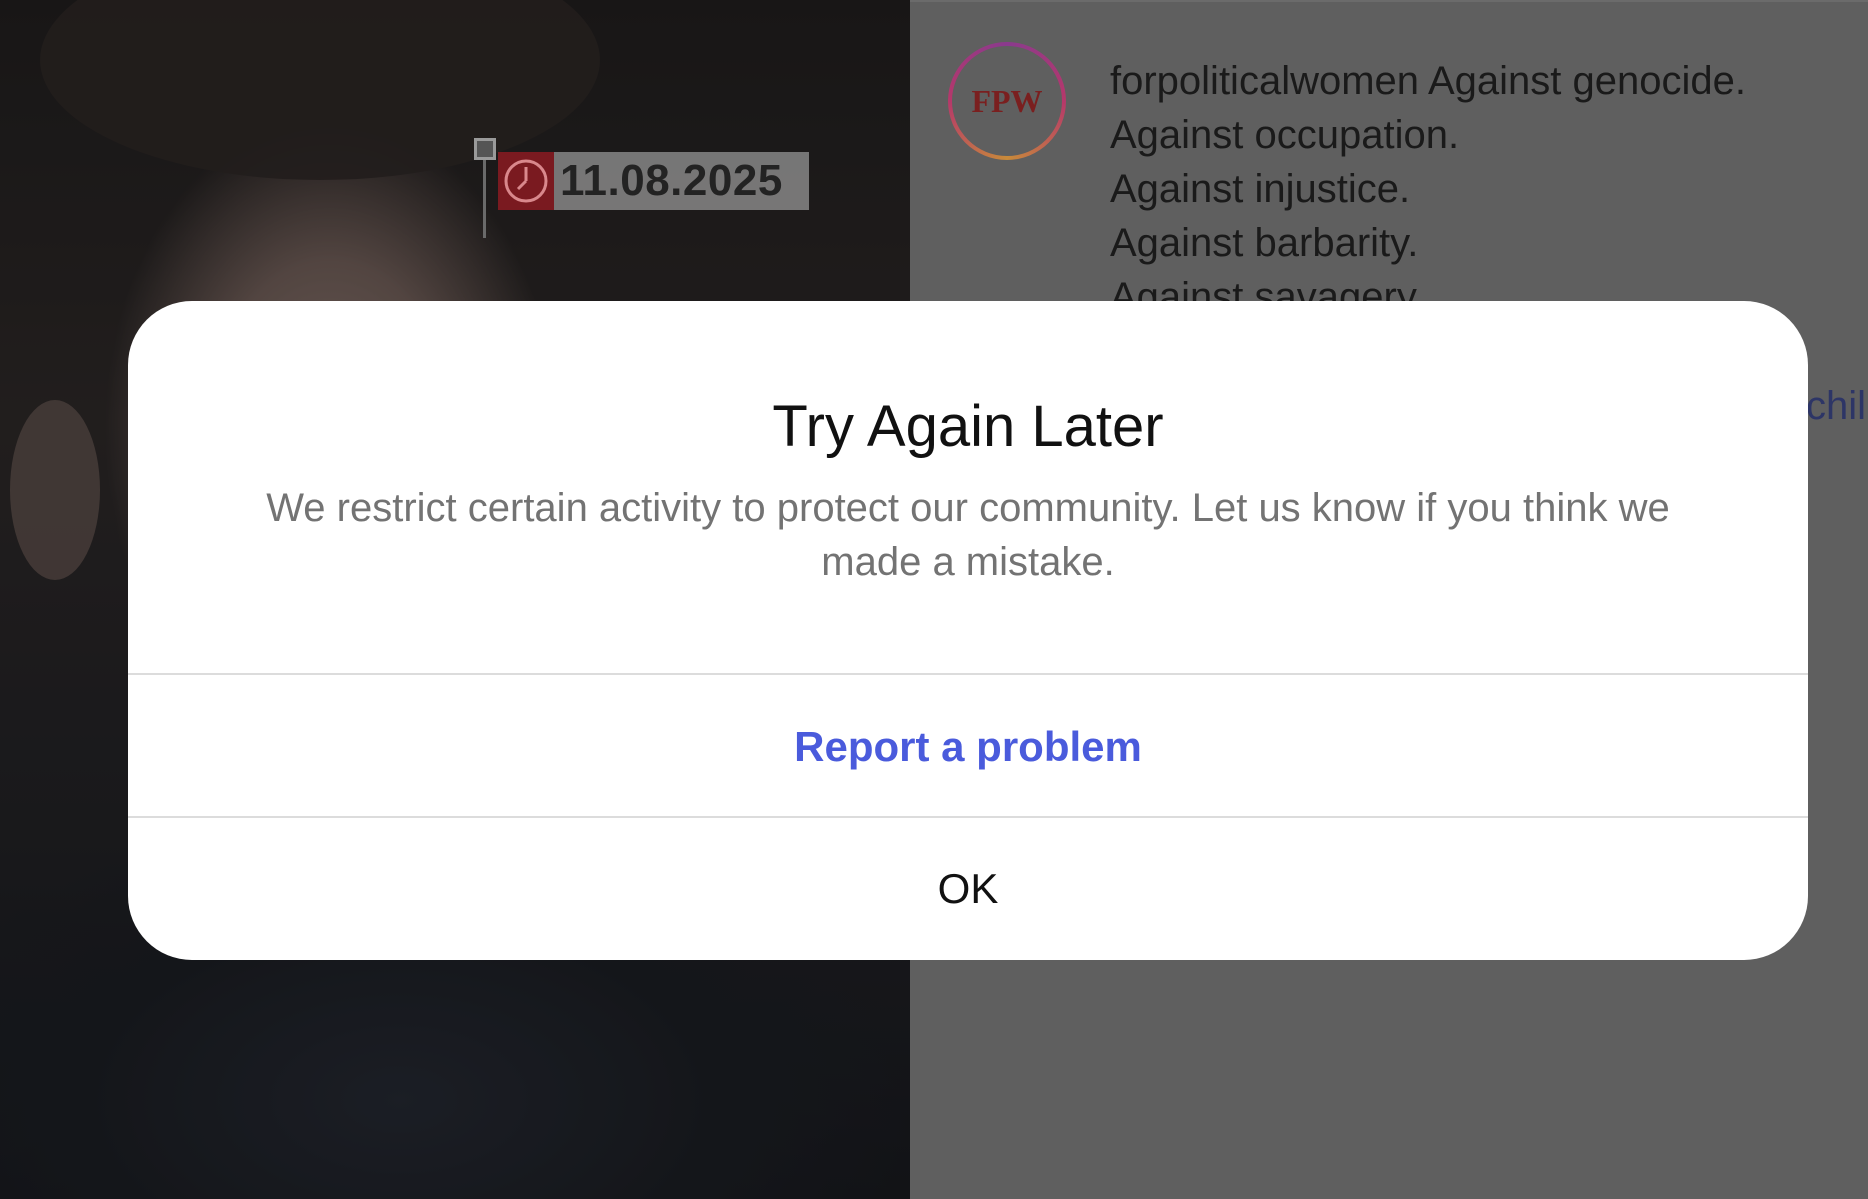 The width and height of the screenshot is (1868, 1199). Describe the element at coordinates (1264, 81) in the screenshot. I see `username-link: forpoliticalwomen` at that location.